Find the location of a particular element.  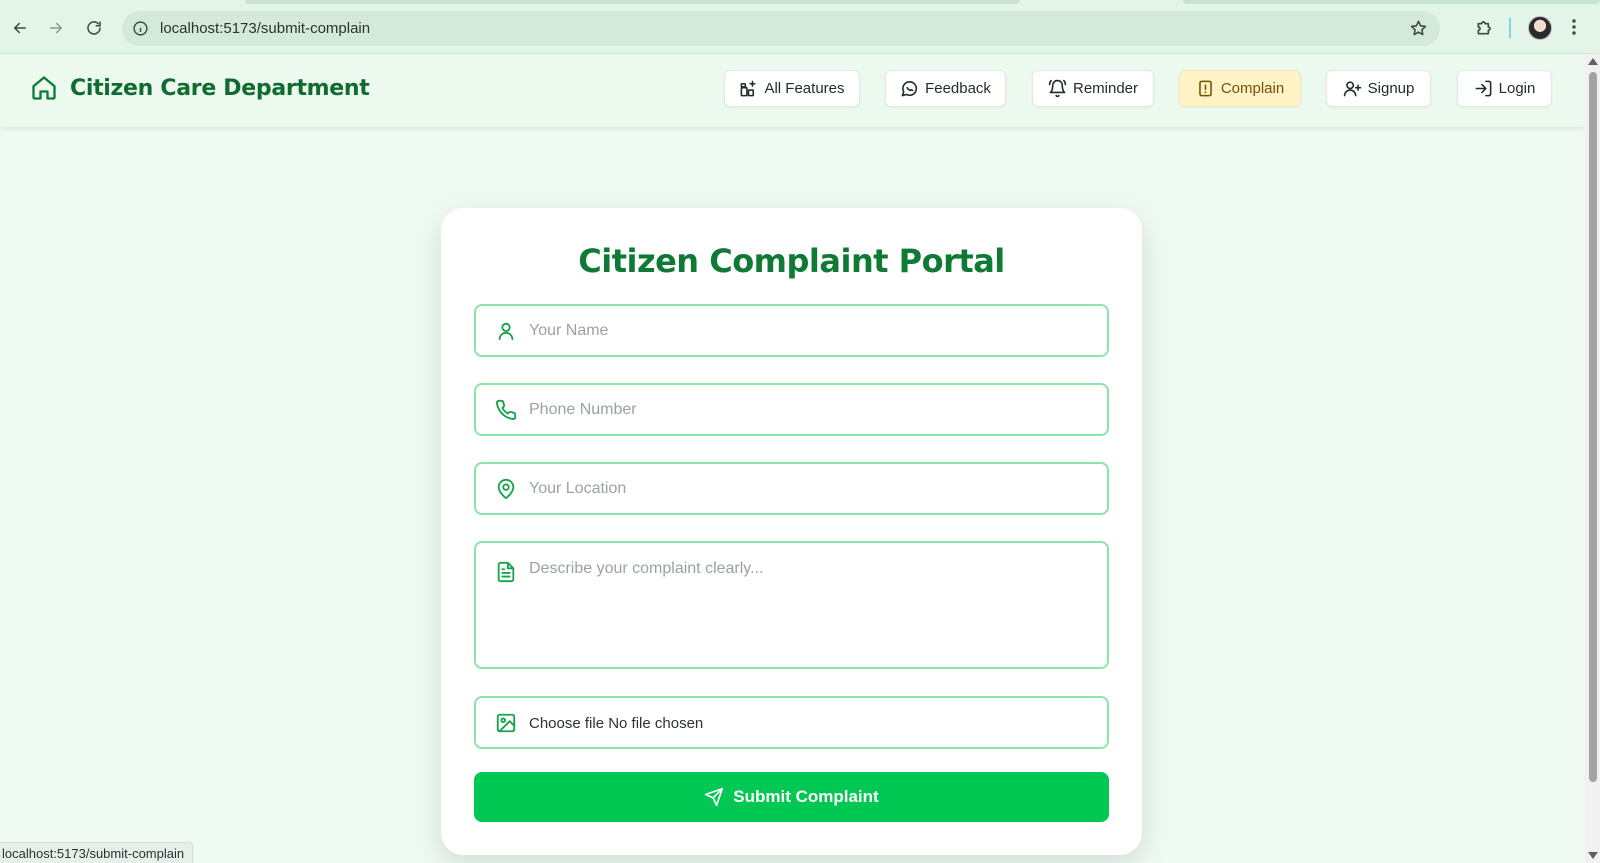

log-in-icon is located at coordinates (1483, 88).